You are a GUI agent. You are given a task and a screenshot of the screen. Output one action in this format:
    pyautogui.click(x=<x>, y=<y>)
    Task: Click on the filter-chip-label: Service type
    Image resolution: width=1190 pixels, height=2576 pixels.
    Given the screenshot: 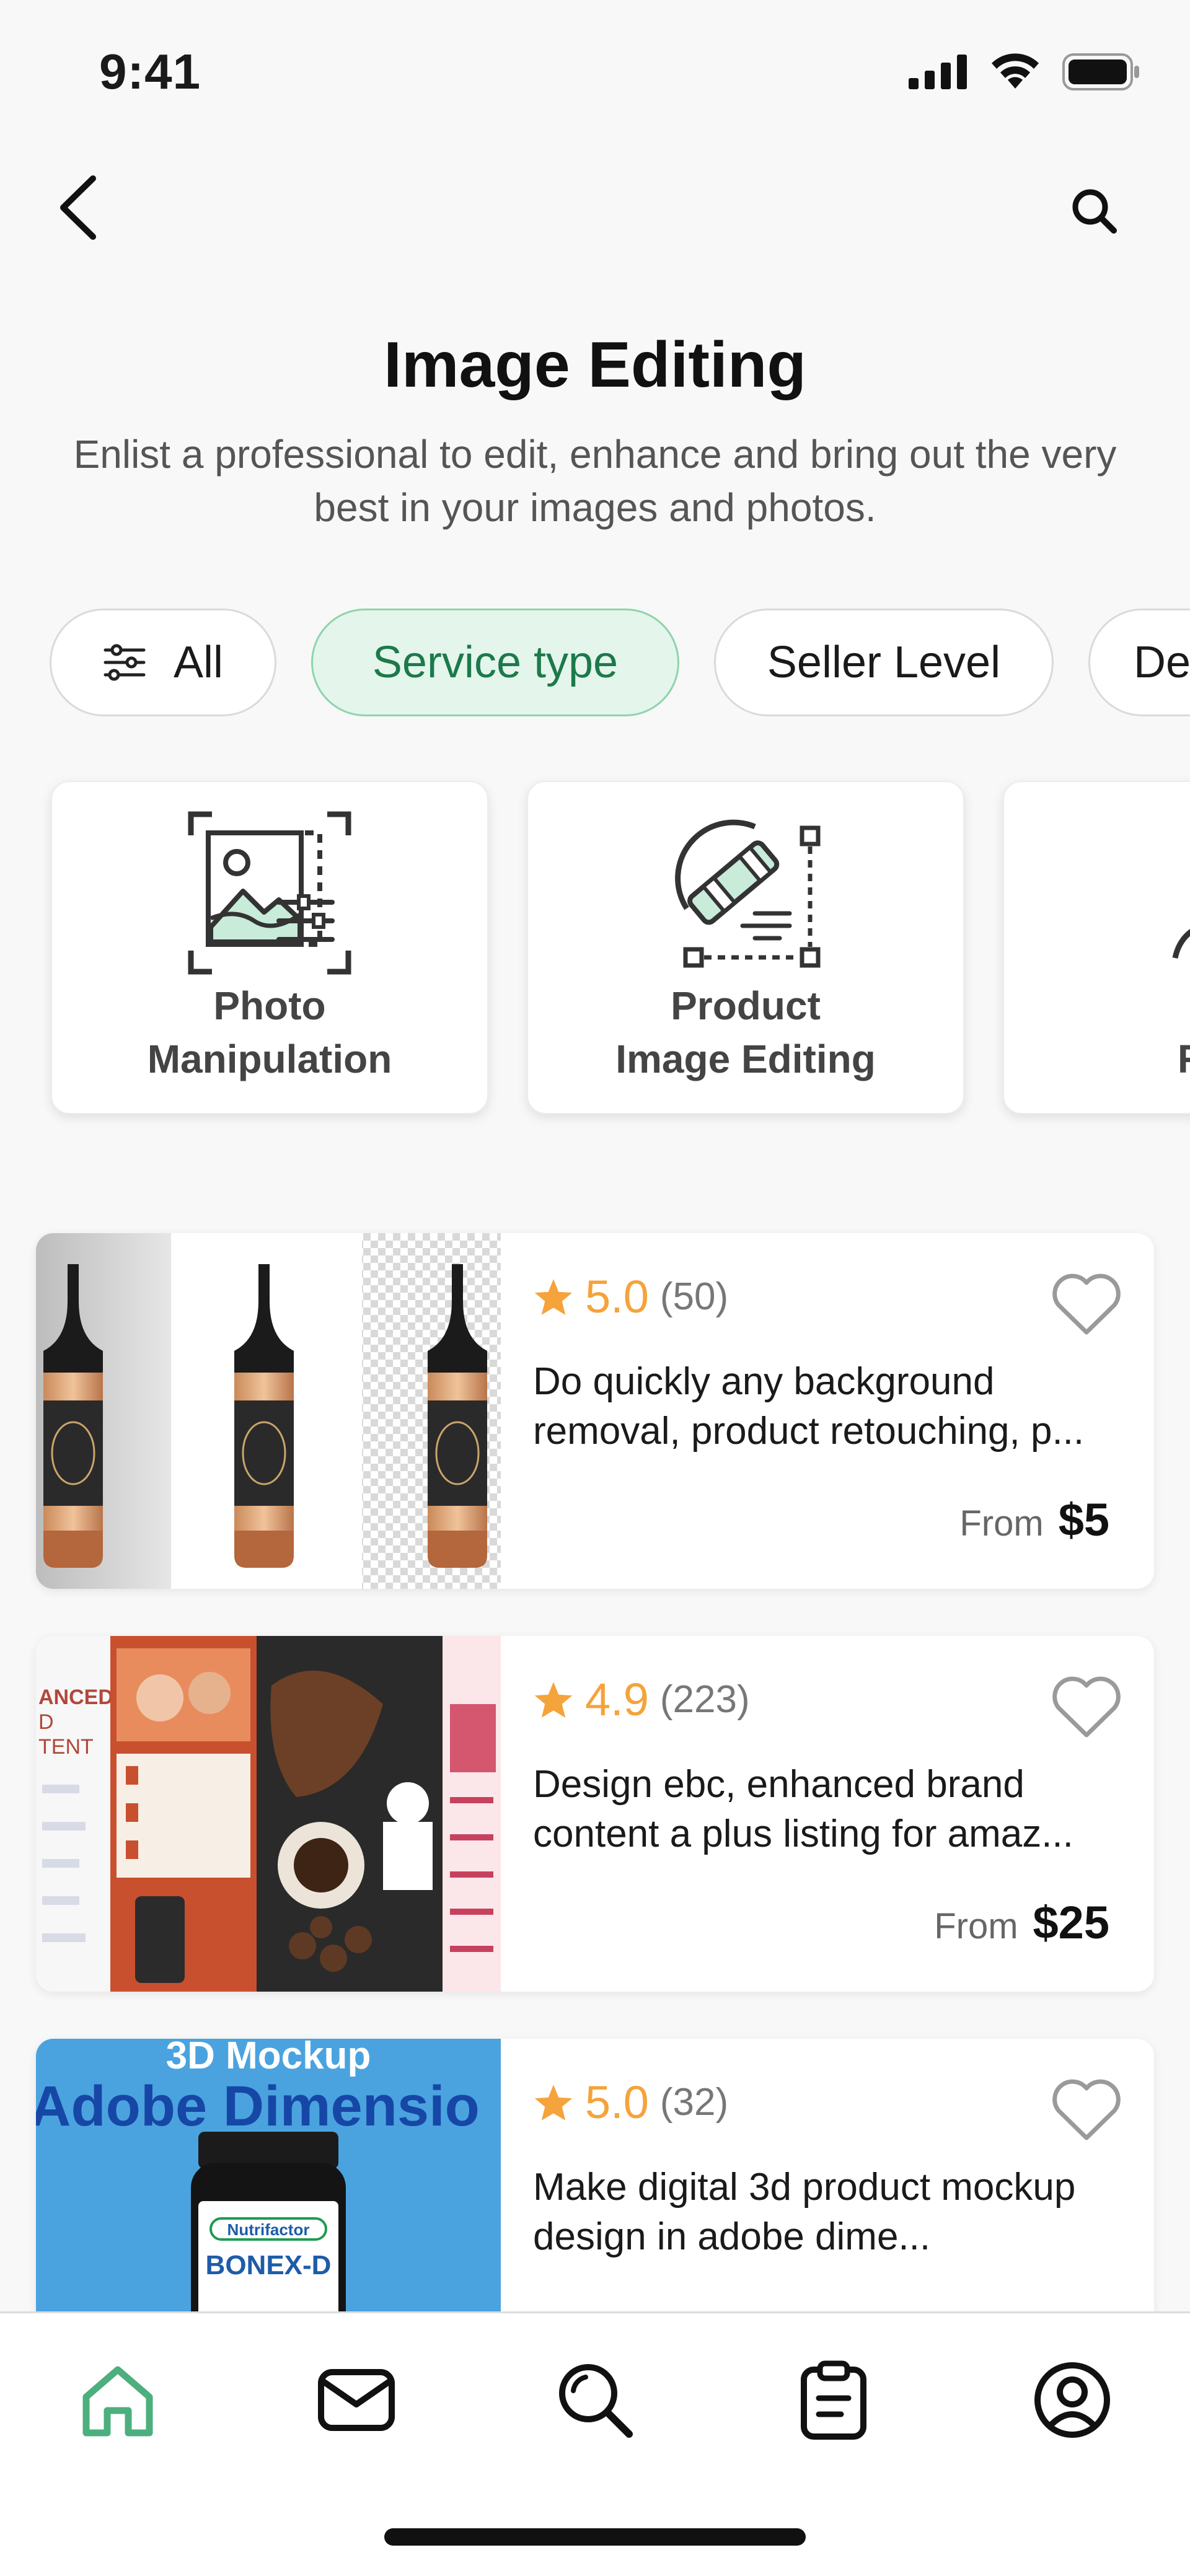 What is the action you would take?
    pyautogui.click(x=495, y=663)
    